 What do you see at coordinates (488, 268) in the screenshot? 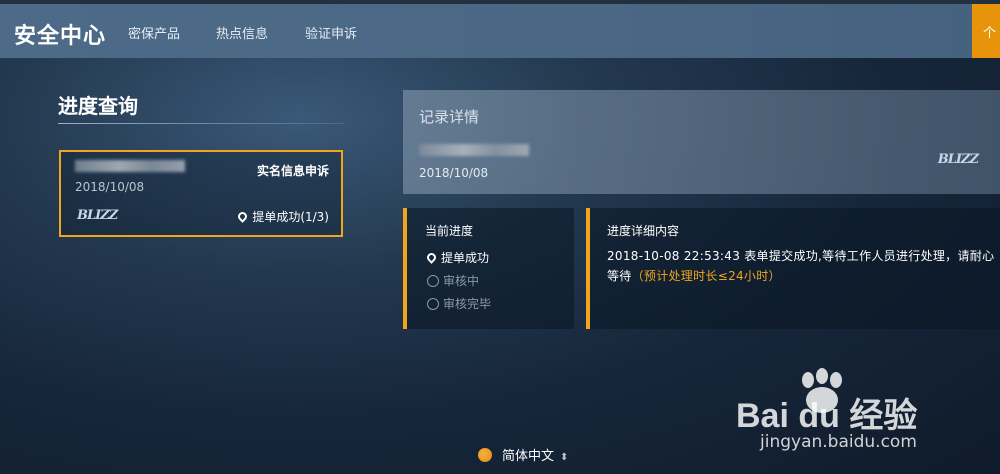
I see `current-progress-box: 当前进度 提单成功 审核中 审核完毕` at bounding box center [488, 268].